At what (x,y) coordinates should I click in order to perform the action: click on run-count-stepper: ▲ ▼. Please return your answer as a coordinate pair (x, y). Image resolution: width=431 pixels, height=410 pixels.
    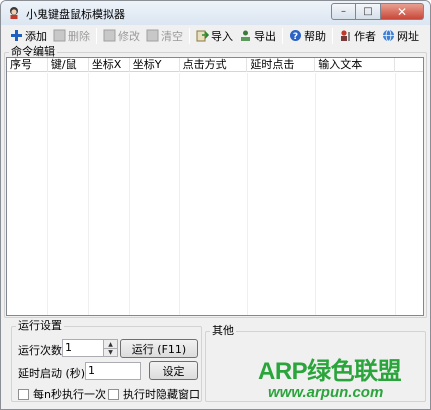
    Looking at the image, I should click on (110, 348).